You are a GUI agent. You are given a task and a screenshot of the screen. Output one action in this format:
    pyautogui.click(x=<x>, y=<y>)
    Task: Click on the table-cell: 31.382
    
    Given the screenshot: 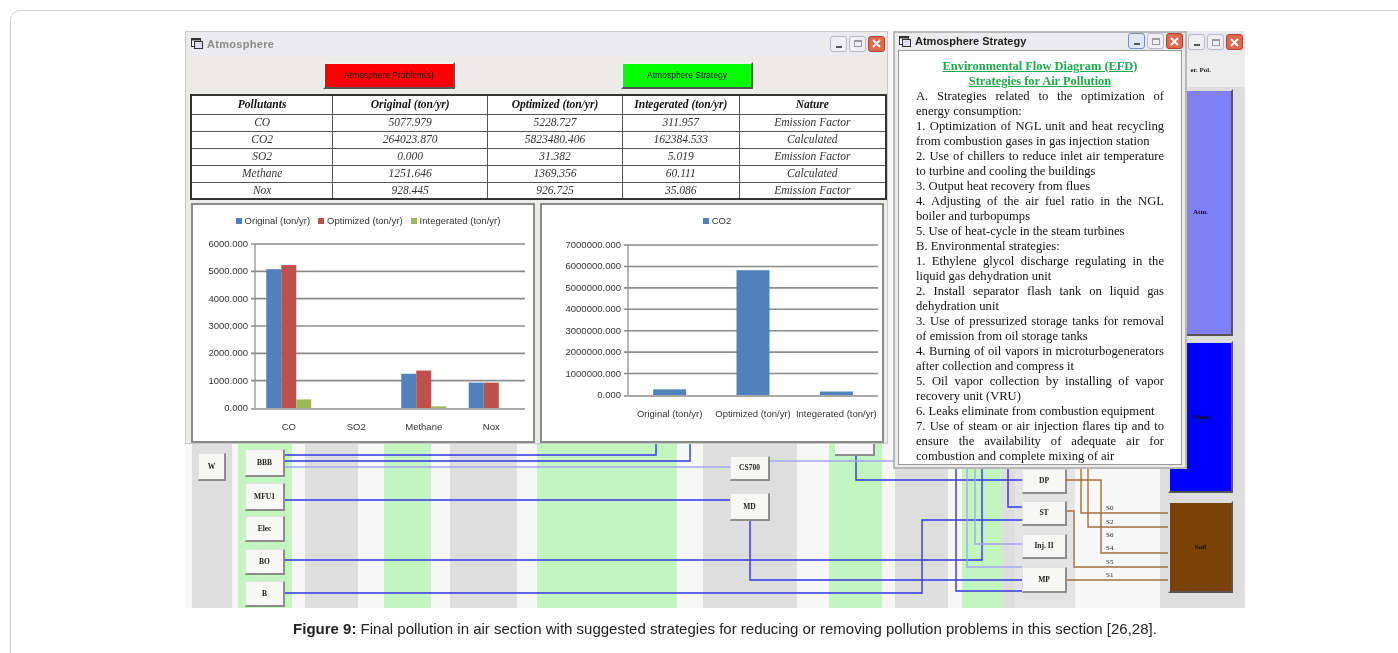 What is the action you would take?
    pyautogui.click(x=555, y=156)
    